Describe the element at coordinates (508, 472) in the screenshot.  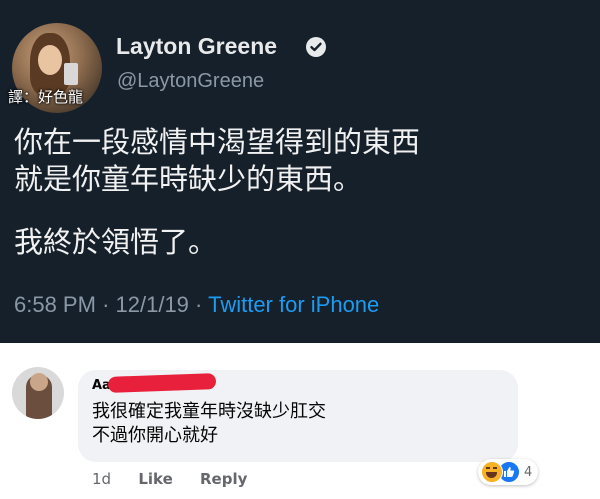
I see `reaction-summary: 4` at that location.